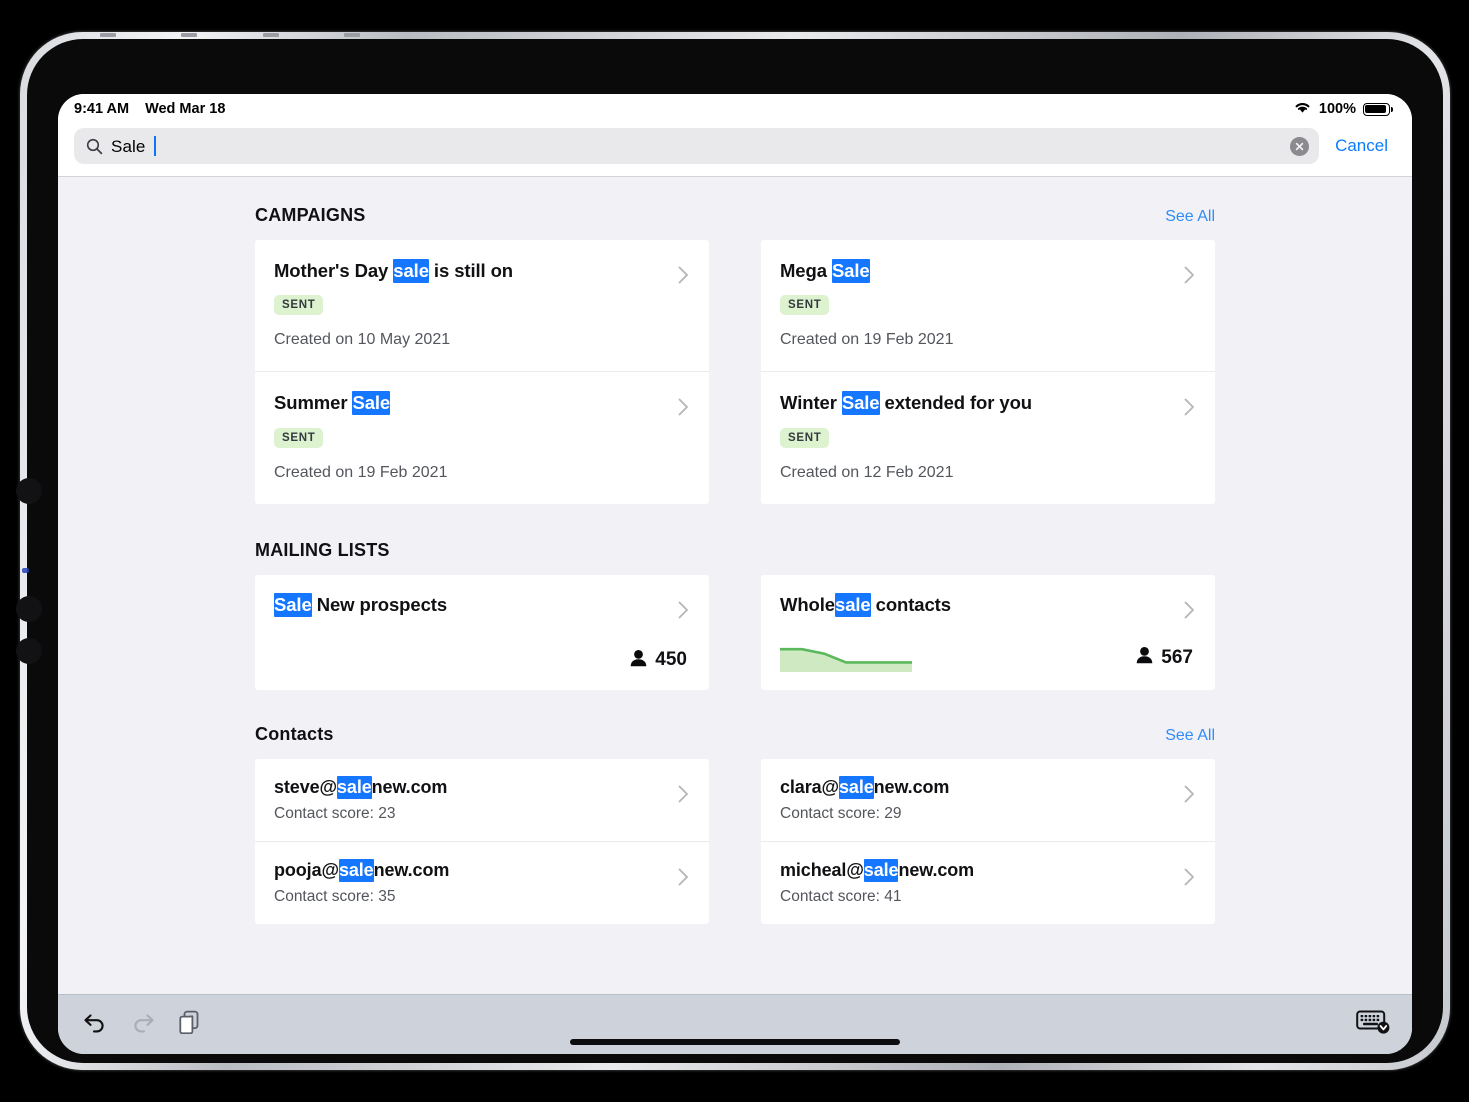 Image resolution: width=1469 pixels, height=1102 pixels. Describe the element at coordinates (735, 215) in the screenshot. I see `campaigns-section-header: CAMPAIGNS See All` at that location.